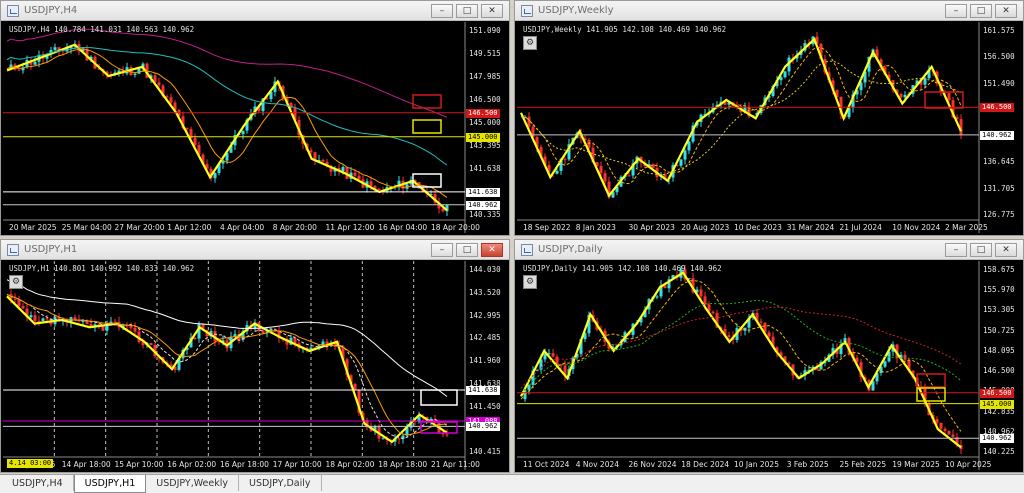 The height and width of the screenshot is (493, 1024). Describe the element at coordinates (705, 227) in the screenshot. I see `time-axis-label: 20 Aug 2023` at that location.